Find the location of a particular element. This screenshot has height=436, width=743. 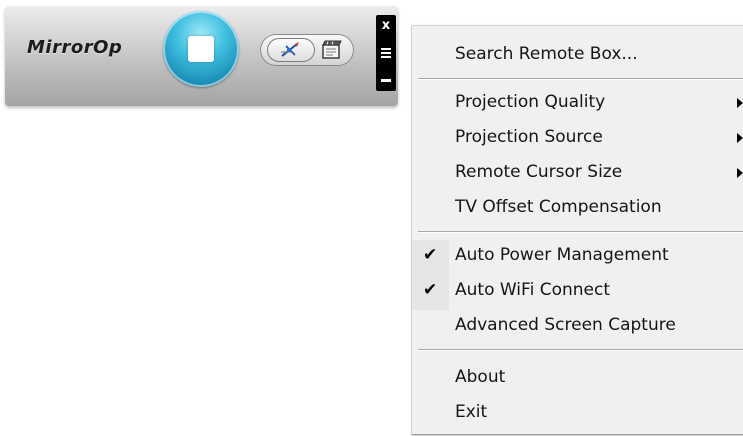

menu-icon is located at coordinates (386, 54).